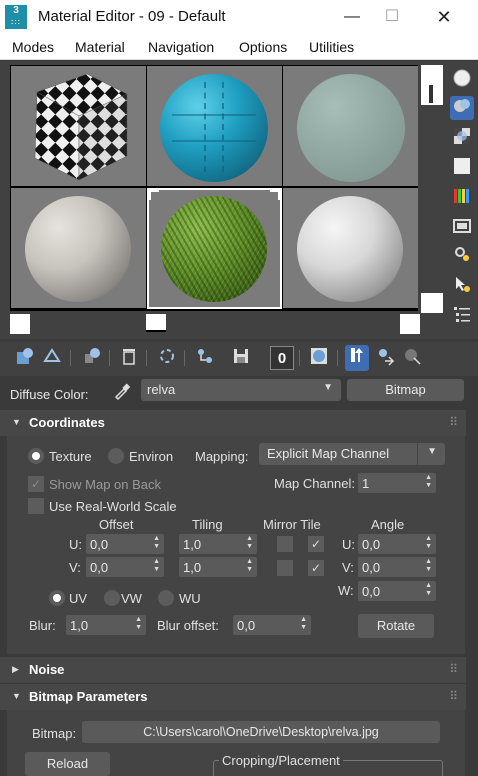 This screenshot has width=478, height=776. Describe the element at coordinates (357, 358) in the screenshot. I see `show-end-result-icon` at that location.